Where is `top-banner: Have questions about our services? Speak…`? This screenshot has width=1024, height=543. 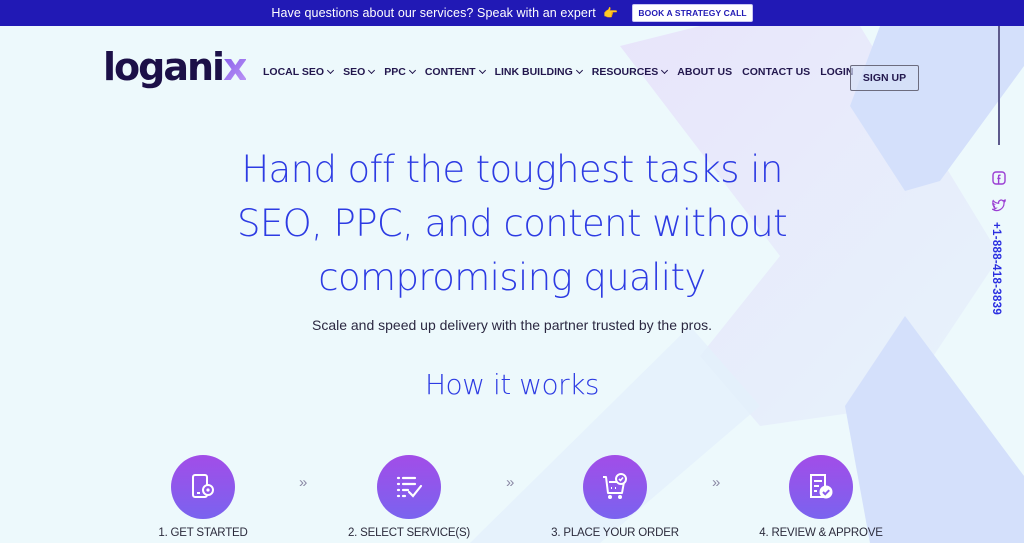 top-banner: Have questions about our services? Speak… is located at coordinates (512, 13).